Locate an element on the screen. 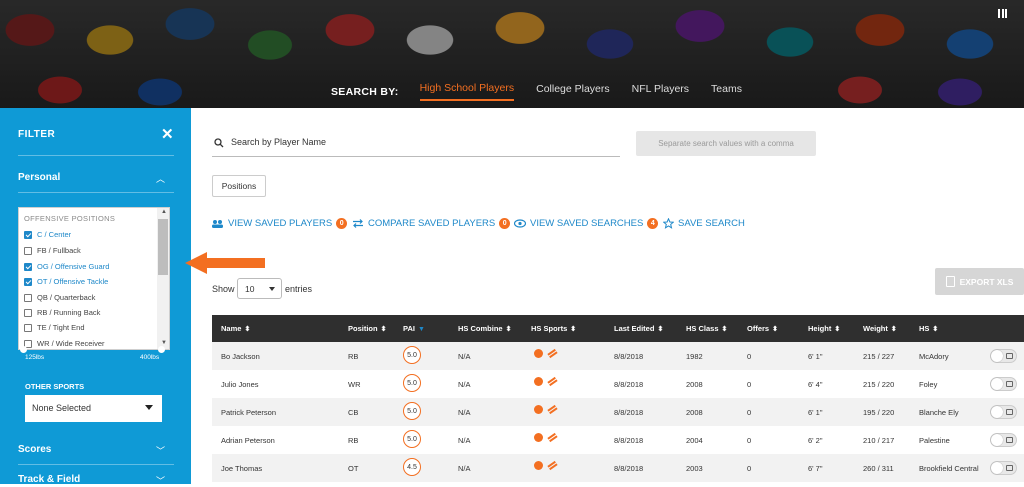 The height and width of the screenshot is (487, 1024). sort-desc-icon: ▼ is located at coordinates (421, 329).